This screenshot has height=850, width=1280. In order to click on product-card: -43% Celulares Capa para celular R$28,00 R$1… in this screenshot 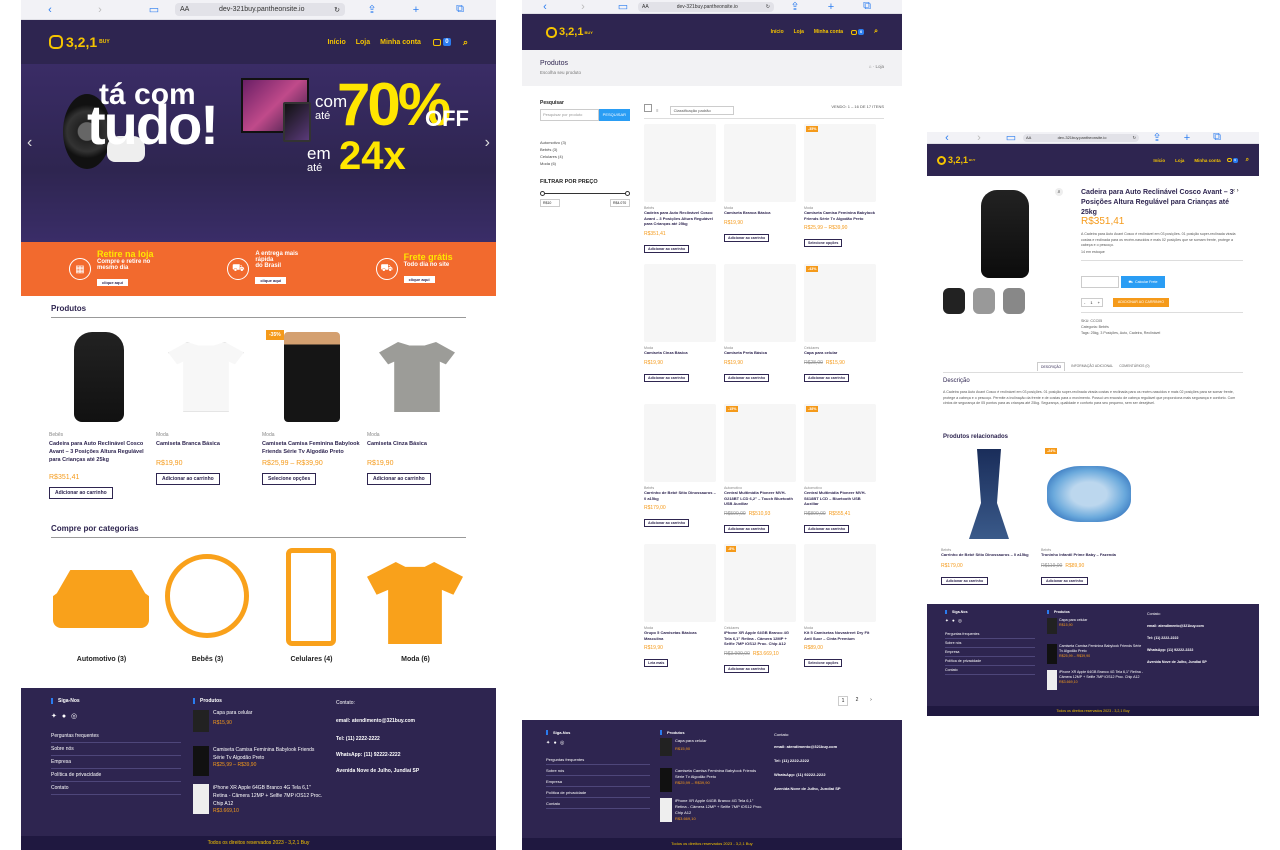, I will do `click(840, 324)`.